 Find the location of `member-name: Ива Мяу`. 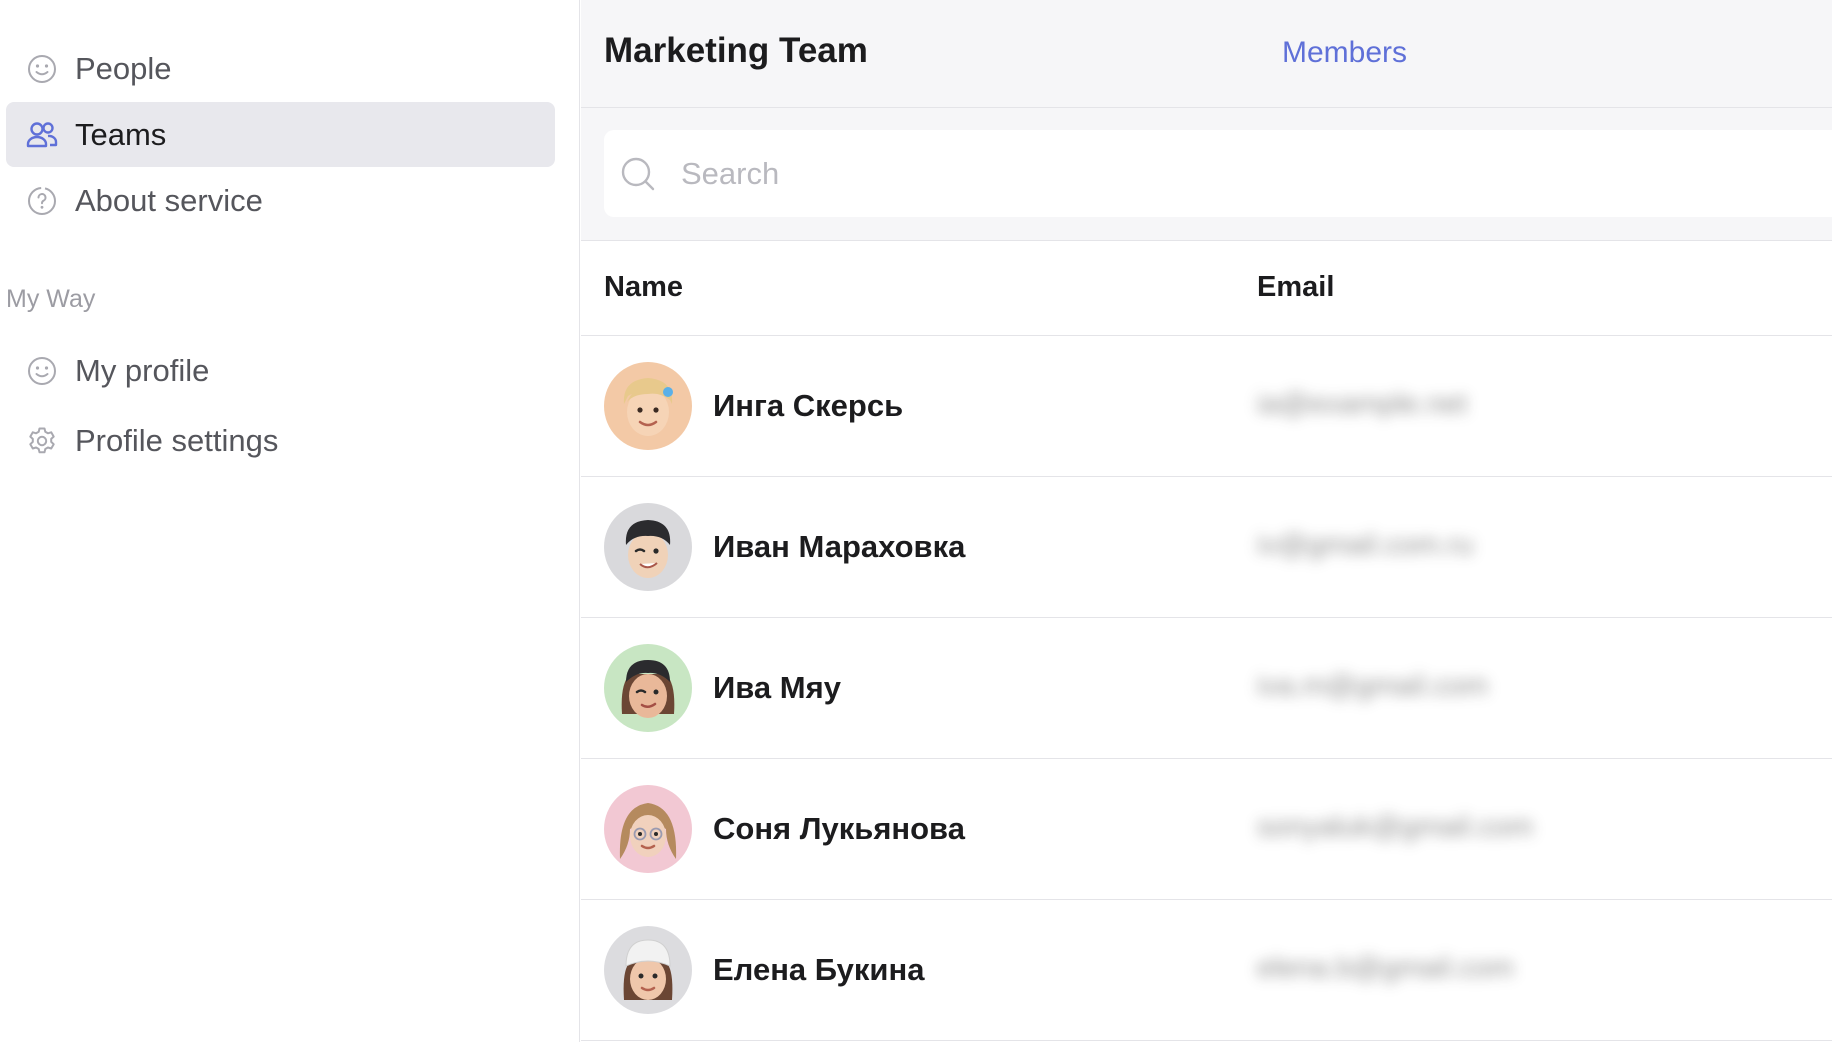

member-name: Ива Мяу is located at coordinates (777, 687).